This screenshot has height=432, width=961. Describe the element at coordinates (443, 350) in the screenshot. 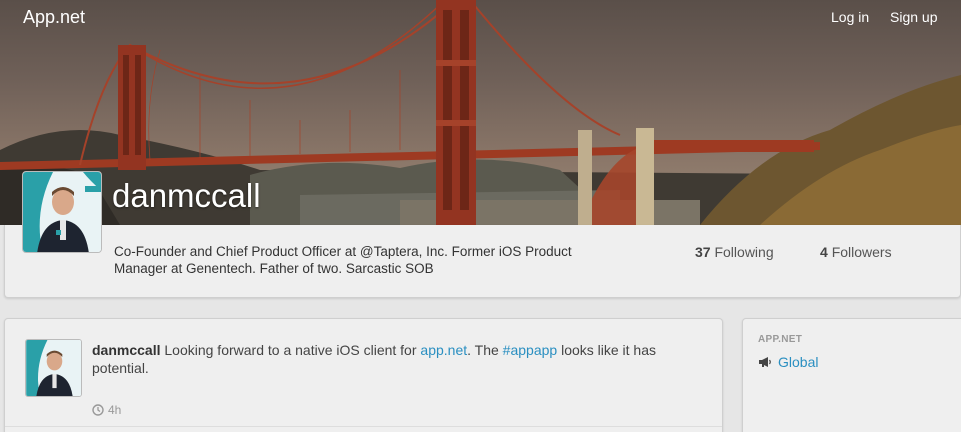

I see `post-link-domain: app.net` at that location.